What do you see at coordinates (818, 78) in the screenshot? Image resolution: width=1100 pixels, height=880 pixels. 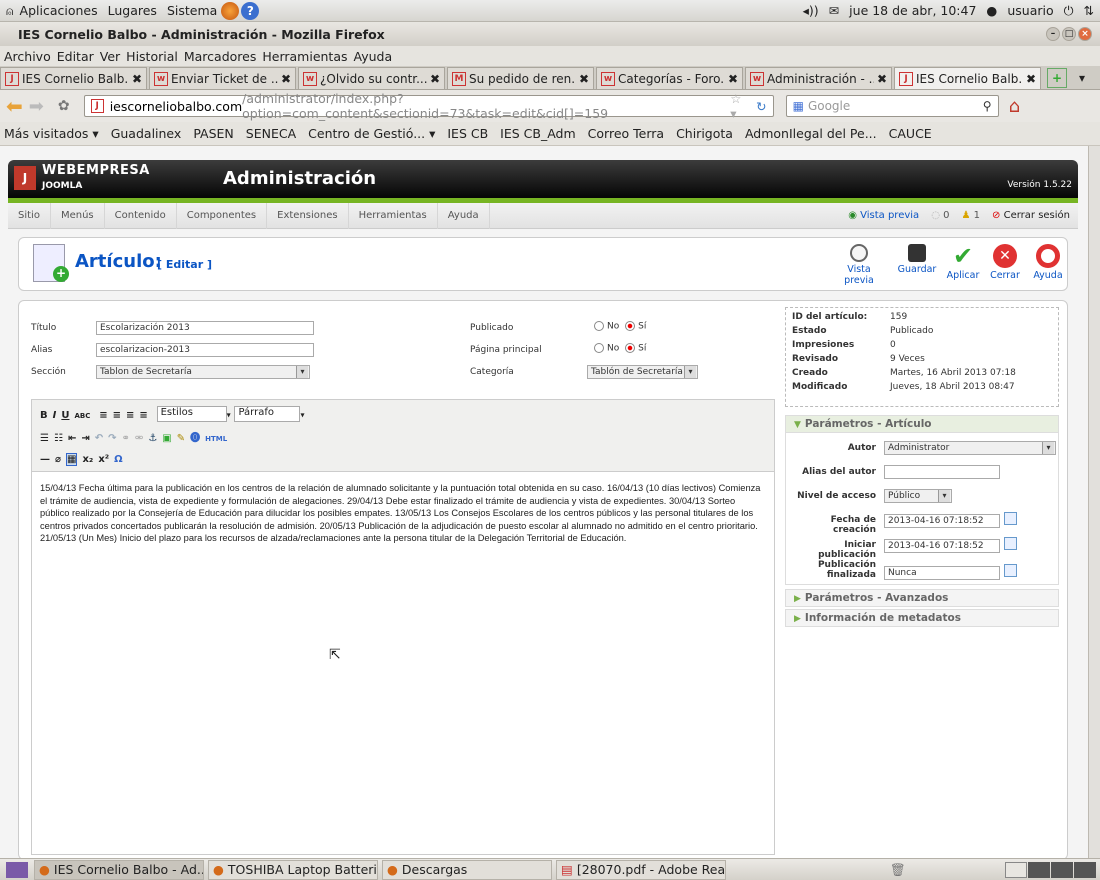 I see `browser-tab: w Administración - ... ✖` at bounding box center [818, 78].